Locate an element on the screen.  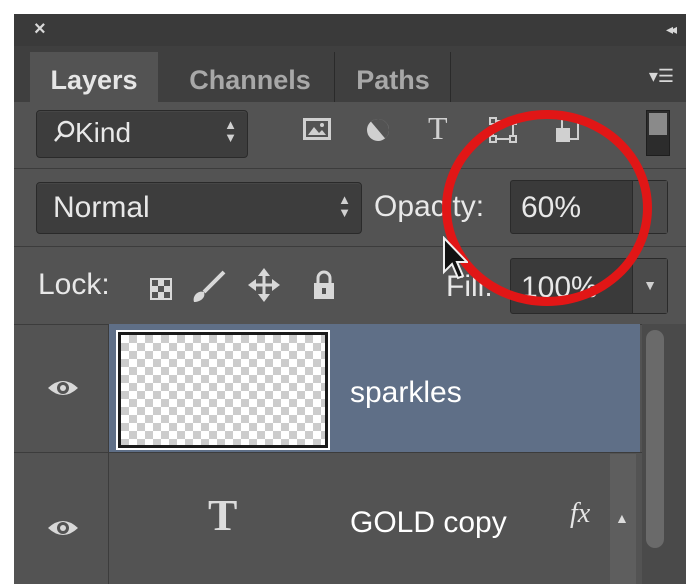
filter-toggle-switch is located at coordinates (658, 133).